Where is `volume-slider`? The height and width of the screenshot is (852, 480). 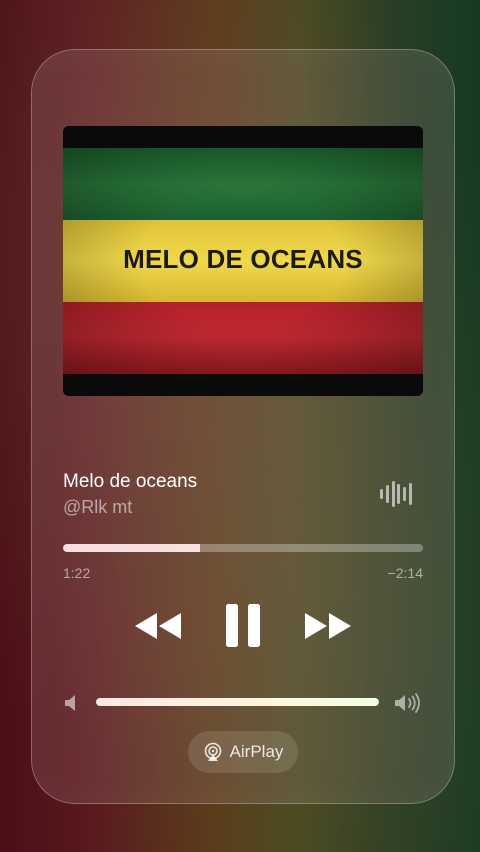
volume-slider is located at coordinates (237, 702).